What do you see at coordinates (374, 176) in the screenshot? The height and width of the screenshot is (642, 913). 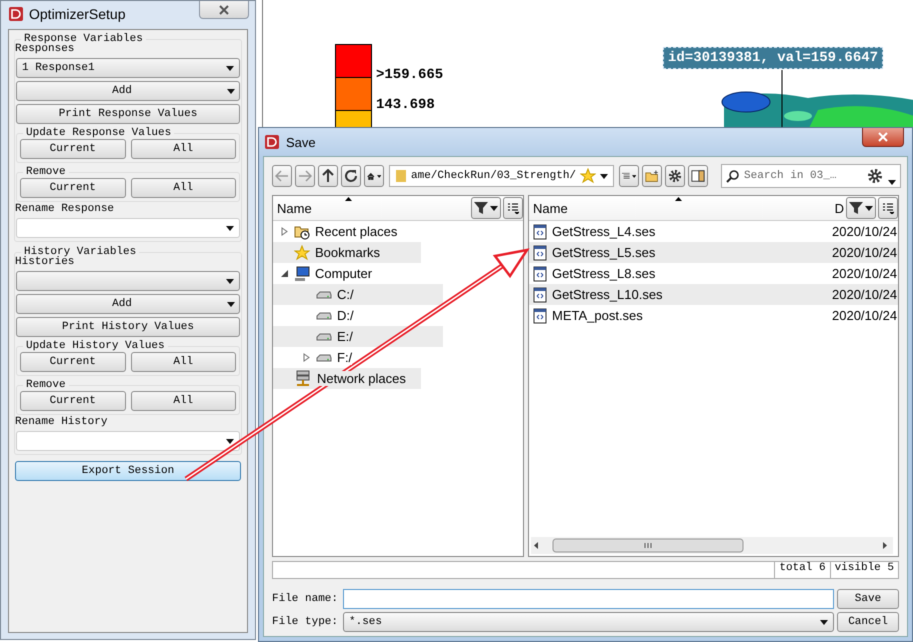 I see `home-button` at bounding box center [374, 176].